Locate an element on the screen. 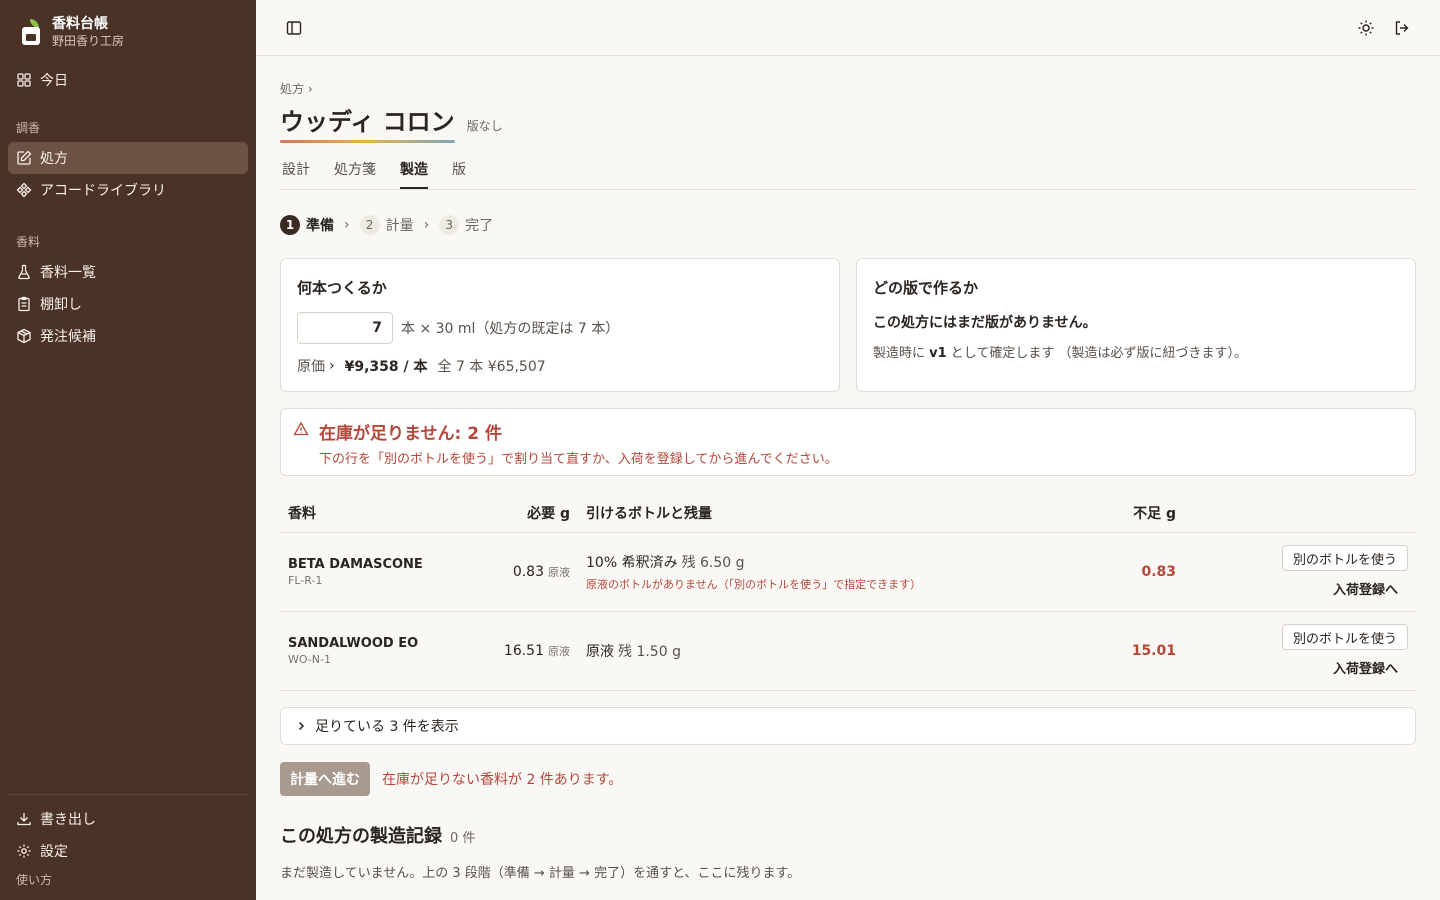 Image resolution: width=1440 pixels, height=900 pixels. logout-button is located at coordinates (1402, 28).